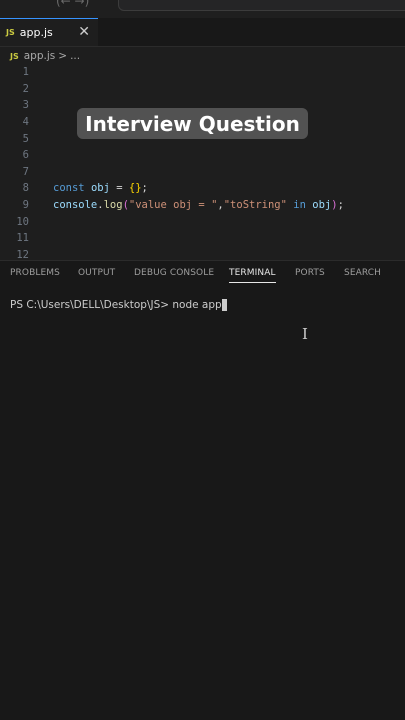 This screenshot has height=720, width=405. What do you see at coordinates (25, 88) in the screenshot?
I see `line-number: 2` at bounding box center [25, 88].